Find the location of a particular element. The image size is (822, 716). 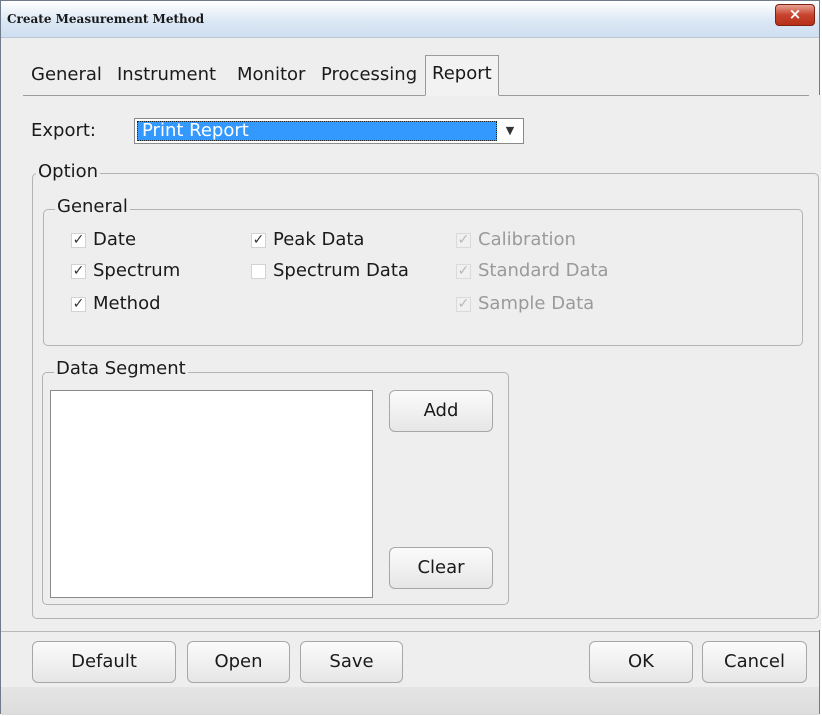

window-title: Create Measurement Method is located at coordinates (106, 19).